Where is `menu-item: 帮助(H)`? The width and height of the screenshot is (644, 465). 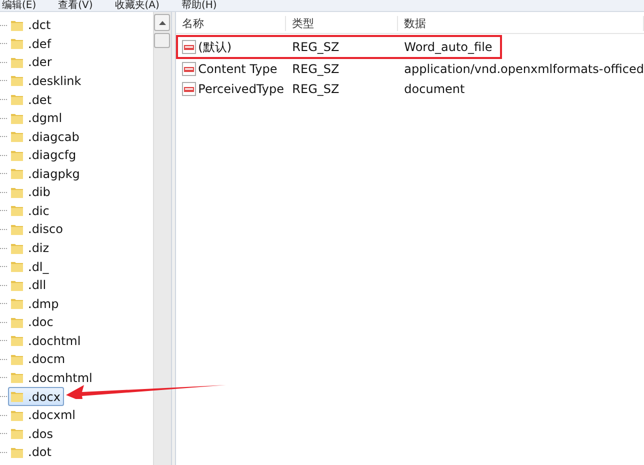 menu-item: 帮助(H) is located at coordinates (199, 5).